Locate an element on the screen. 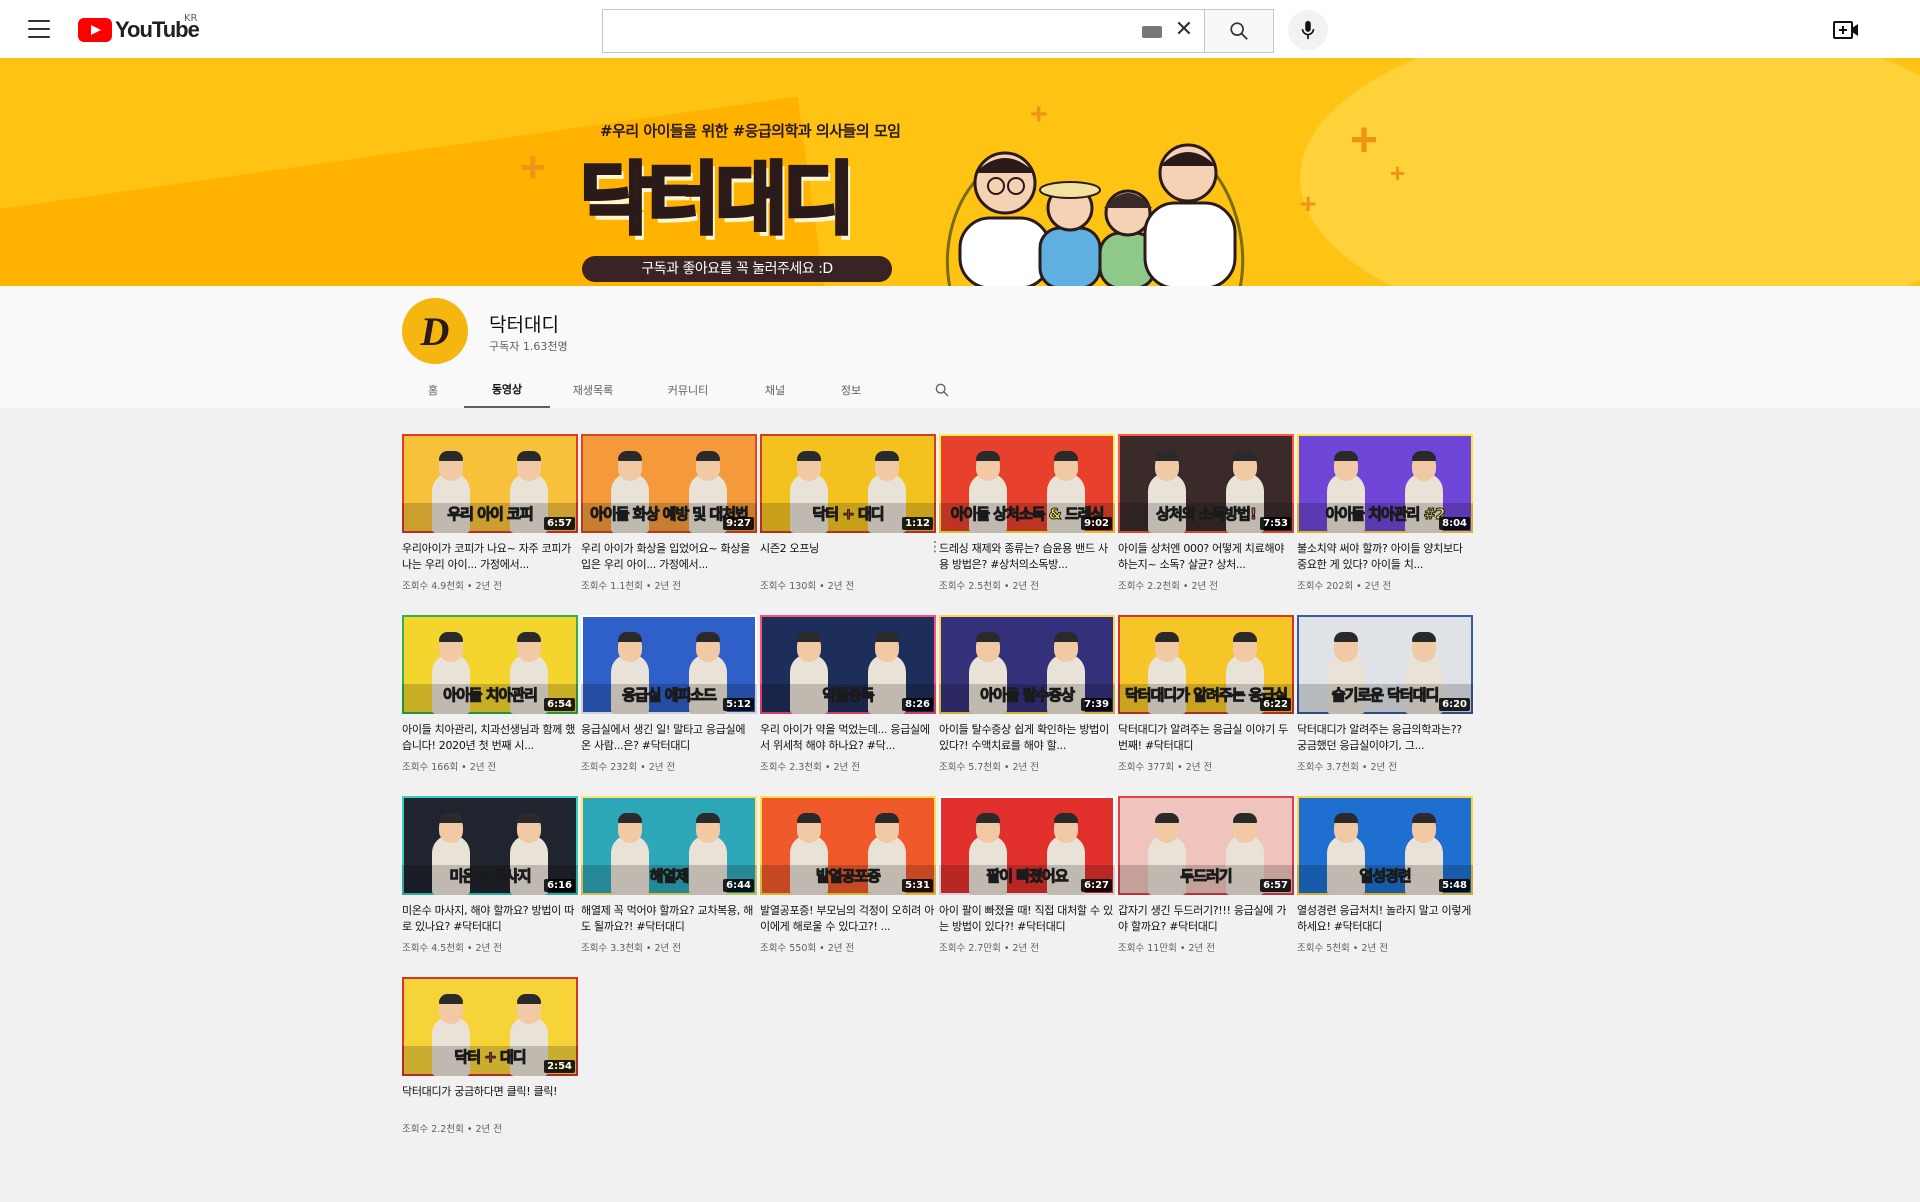 Image resolution: width=1920 pixels, height=1202 pixels. plus-decoration-icon: + is located at coordinates (1308, 203).